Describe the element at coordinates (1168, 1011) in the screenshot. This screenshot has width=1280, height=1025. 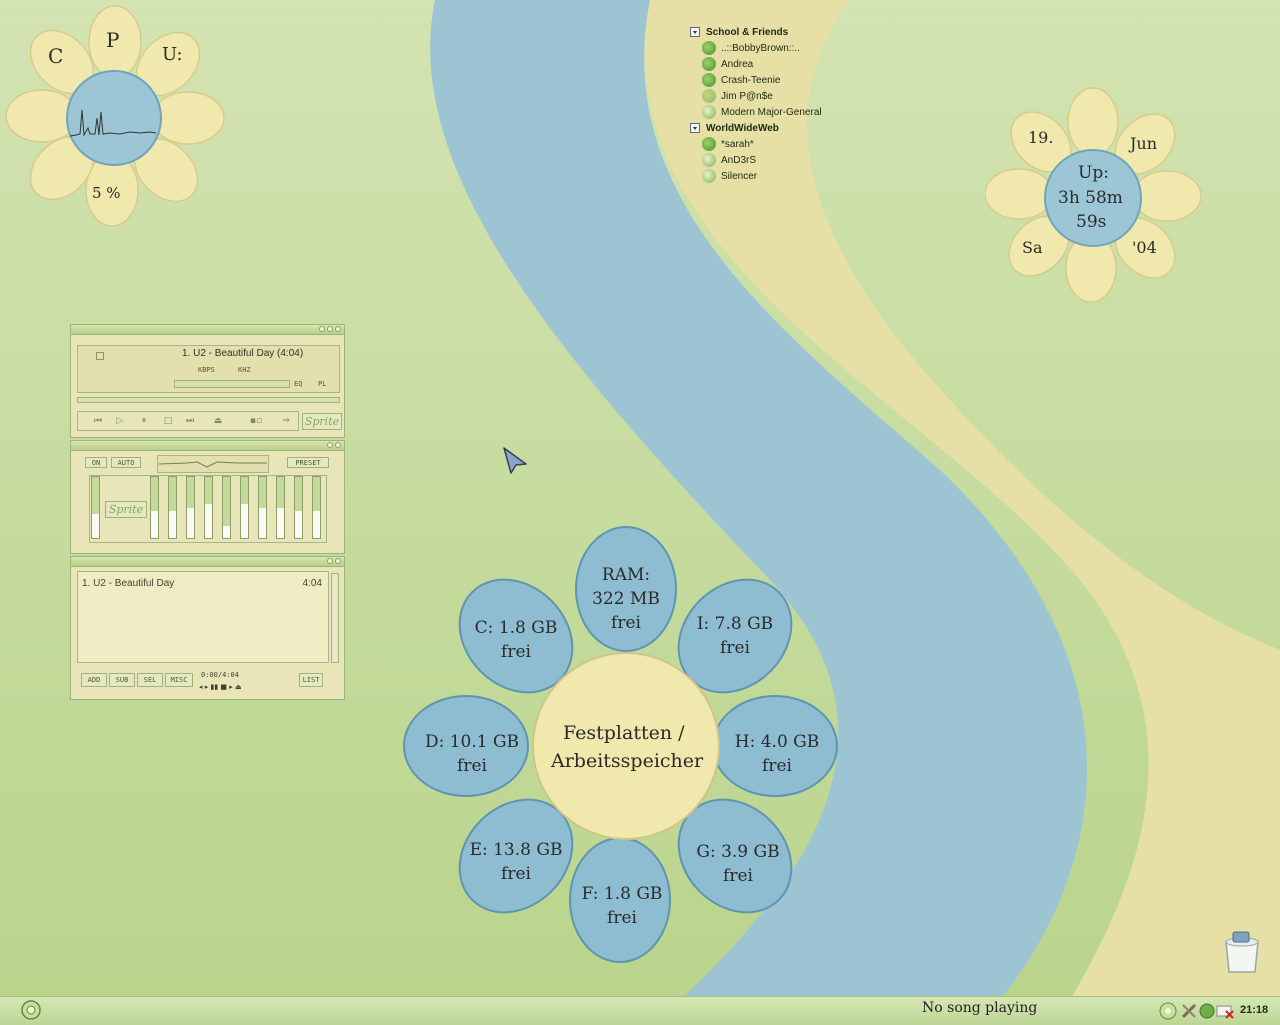
I see `daisy-tray-icon` at that location.